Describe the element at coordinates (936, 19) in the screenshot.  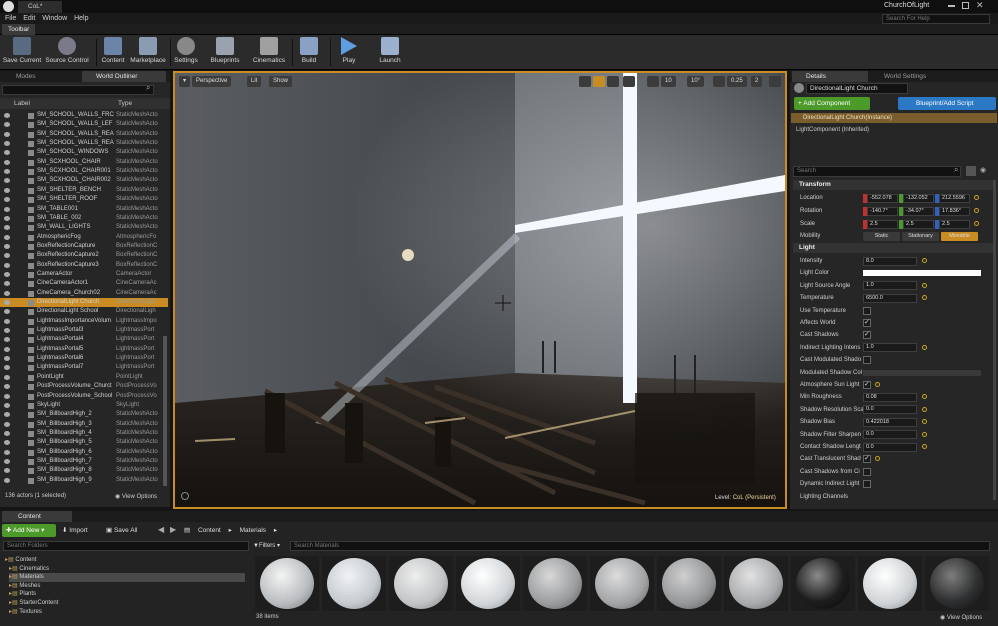
I see `help-search-input: Search For Help` at that location.